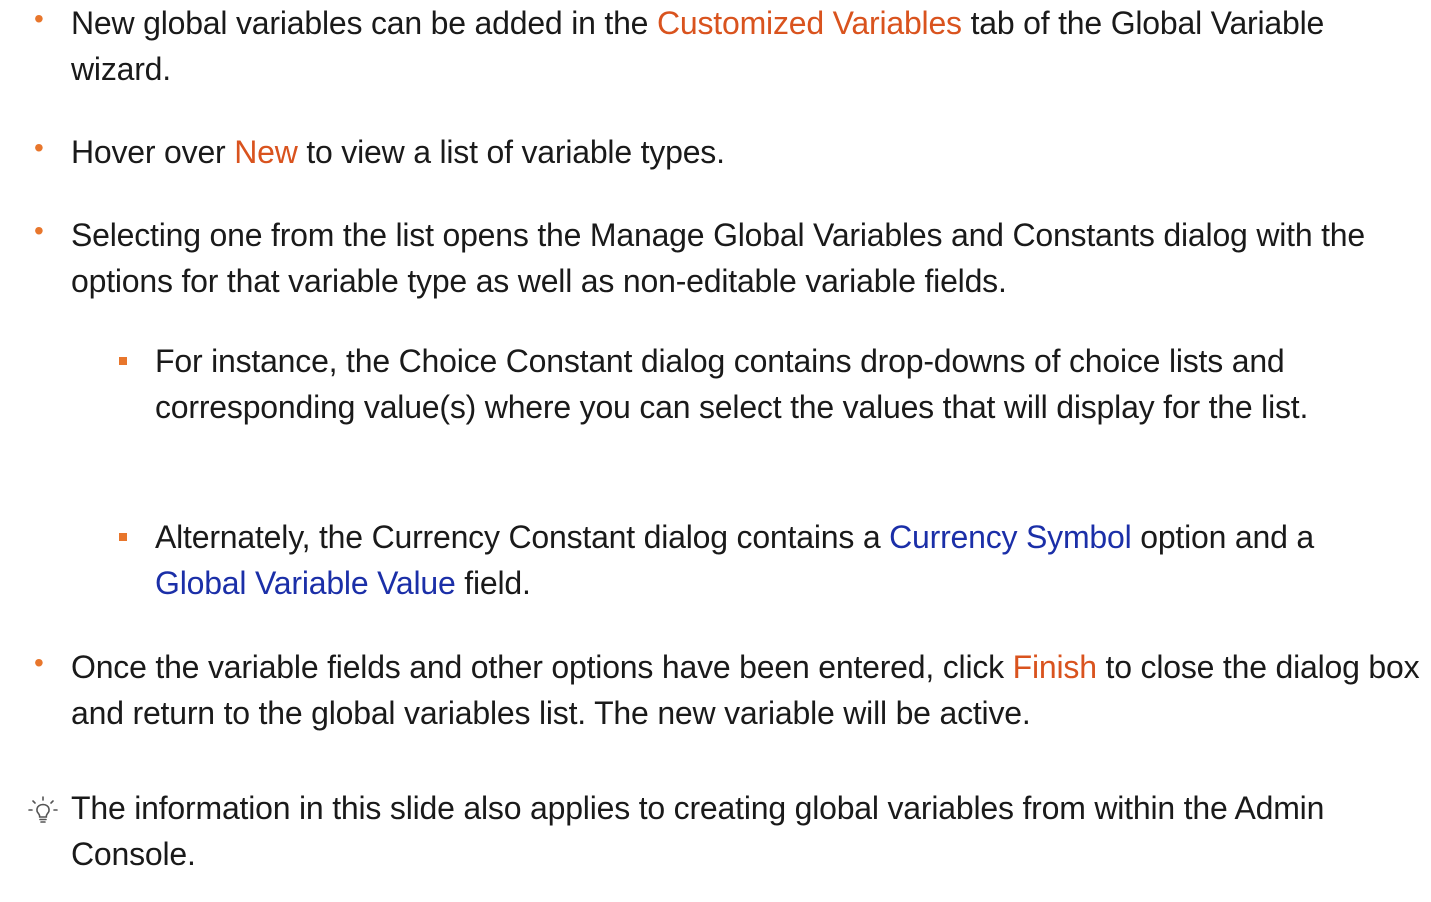 The width and height of the screenshot is (1431, 902). I want to click on bullet-text: New global variables can be added in the, so click(364, 23).